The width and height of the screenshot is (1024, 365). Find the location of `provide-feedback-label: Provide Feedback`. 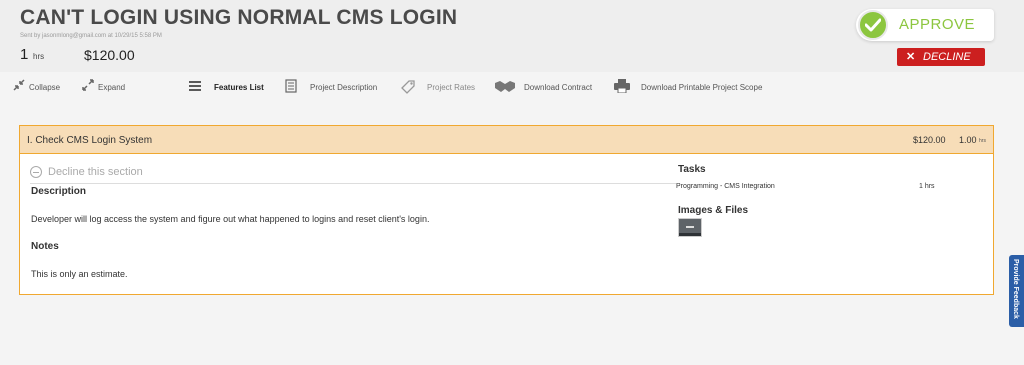

provide-feedback-label: Provide Feedback is located at coordinates (1015, 289).